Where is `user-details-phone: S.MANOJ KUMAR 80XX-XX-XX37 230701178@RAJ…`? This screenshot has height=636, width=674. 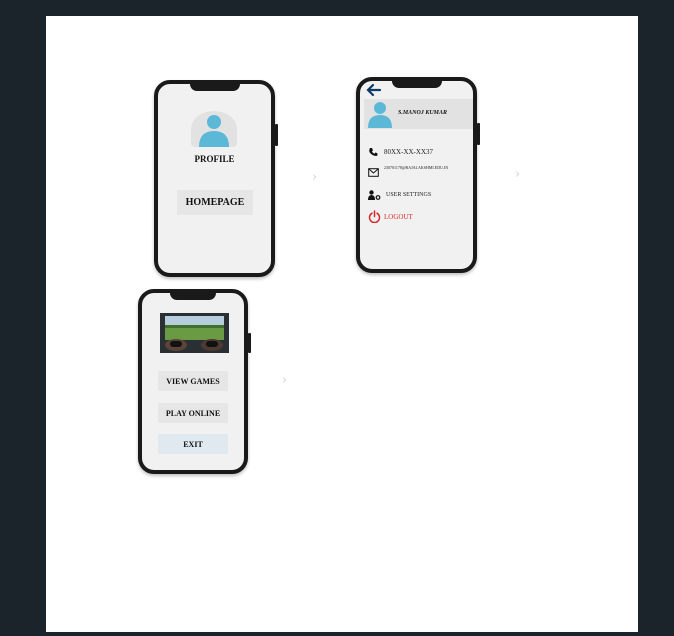
user-details-phone: S.MANOJ KUMAR 80XX-XX-XX37 230701178@RAJ… is located at coordinates (418, 175).